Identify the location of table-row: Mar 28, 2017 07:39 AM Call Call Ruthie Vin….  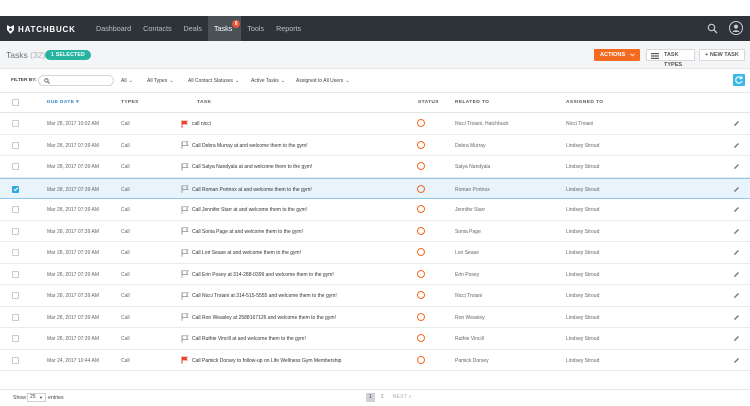
(375, 339).